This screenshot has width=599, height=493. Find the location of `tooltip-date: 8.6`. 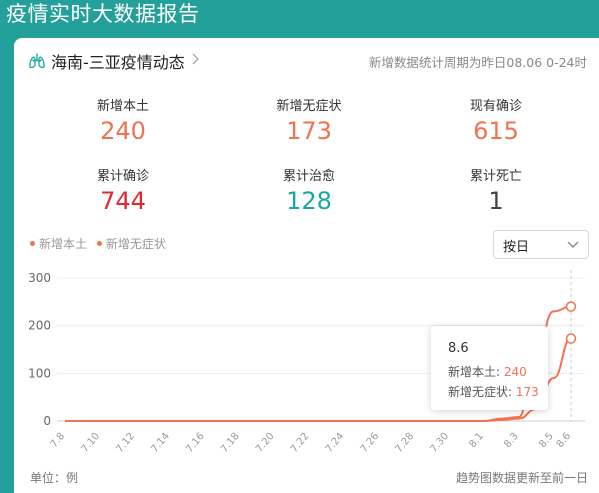

tooltip-date: 8.6 is located at coordinates (458, 348).